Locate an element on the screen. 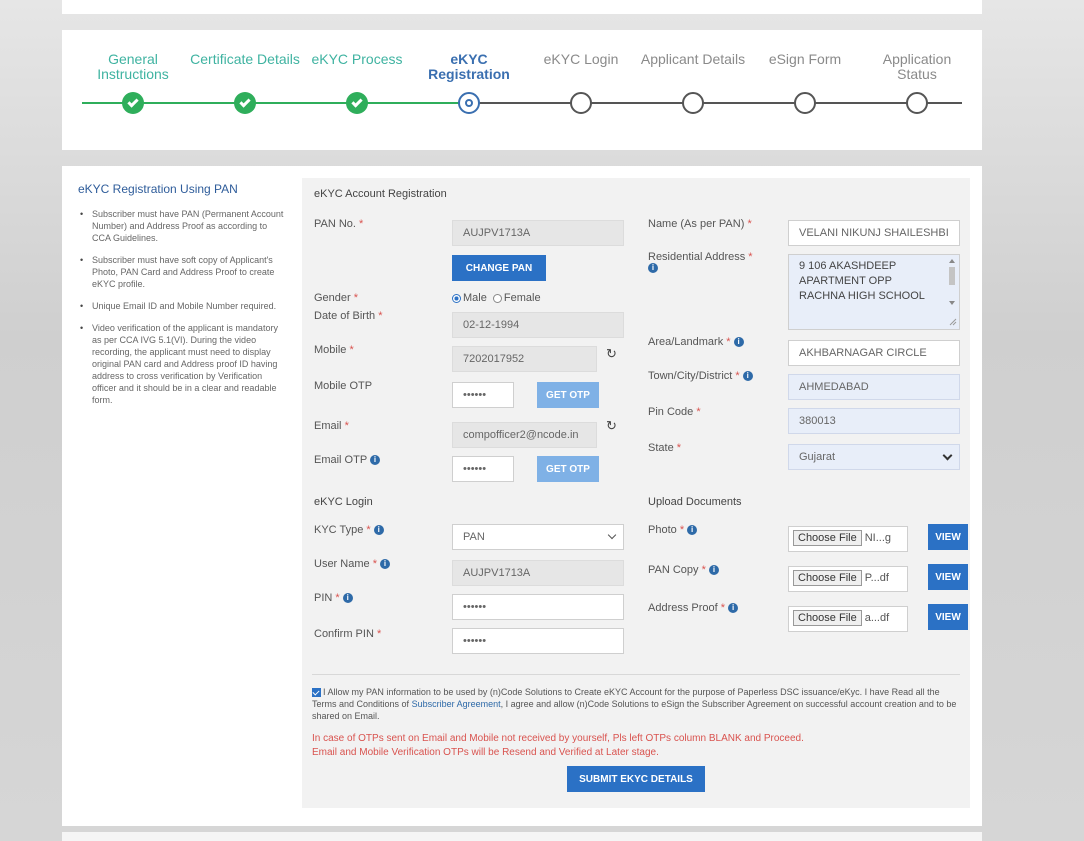 This screenshot has width=1084, height=841. pan-copy-file-input: Choose File P...df is located at coordinates (848, 579).